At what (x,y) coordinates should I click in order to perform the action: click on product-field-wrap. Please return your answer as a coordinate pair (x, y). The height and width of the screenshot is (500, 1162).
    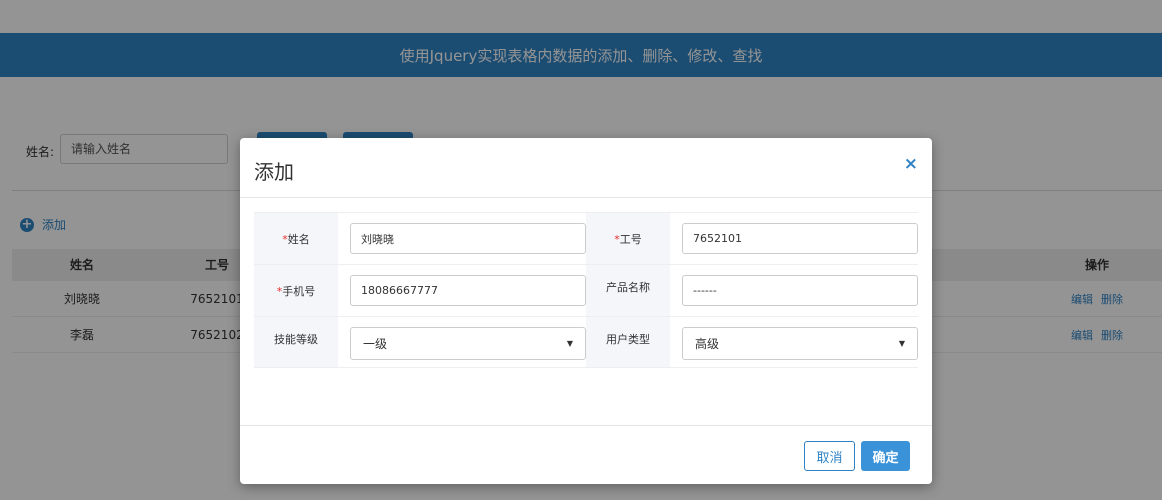
    Looking at the image, I should click on (794, 290).